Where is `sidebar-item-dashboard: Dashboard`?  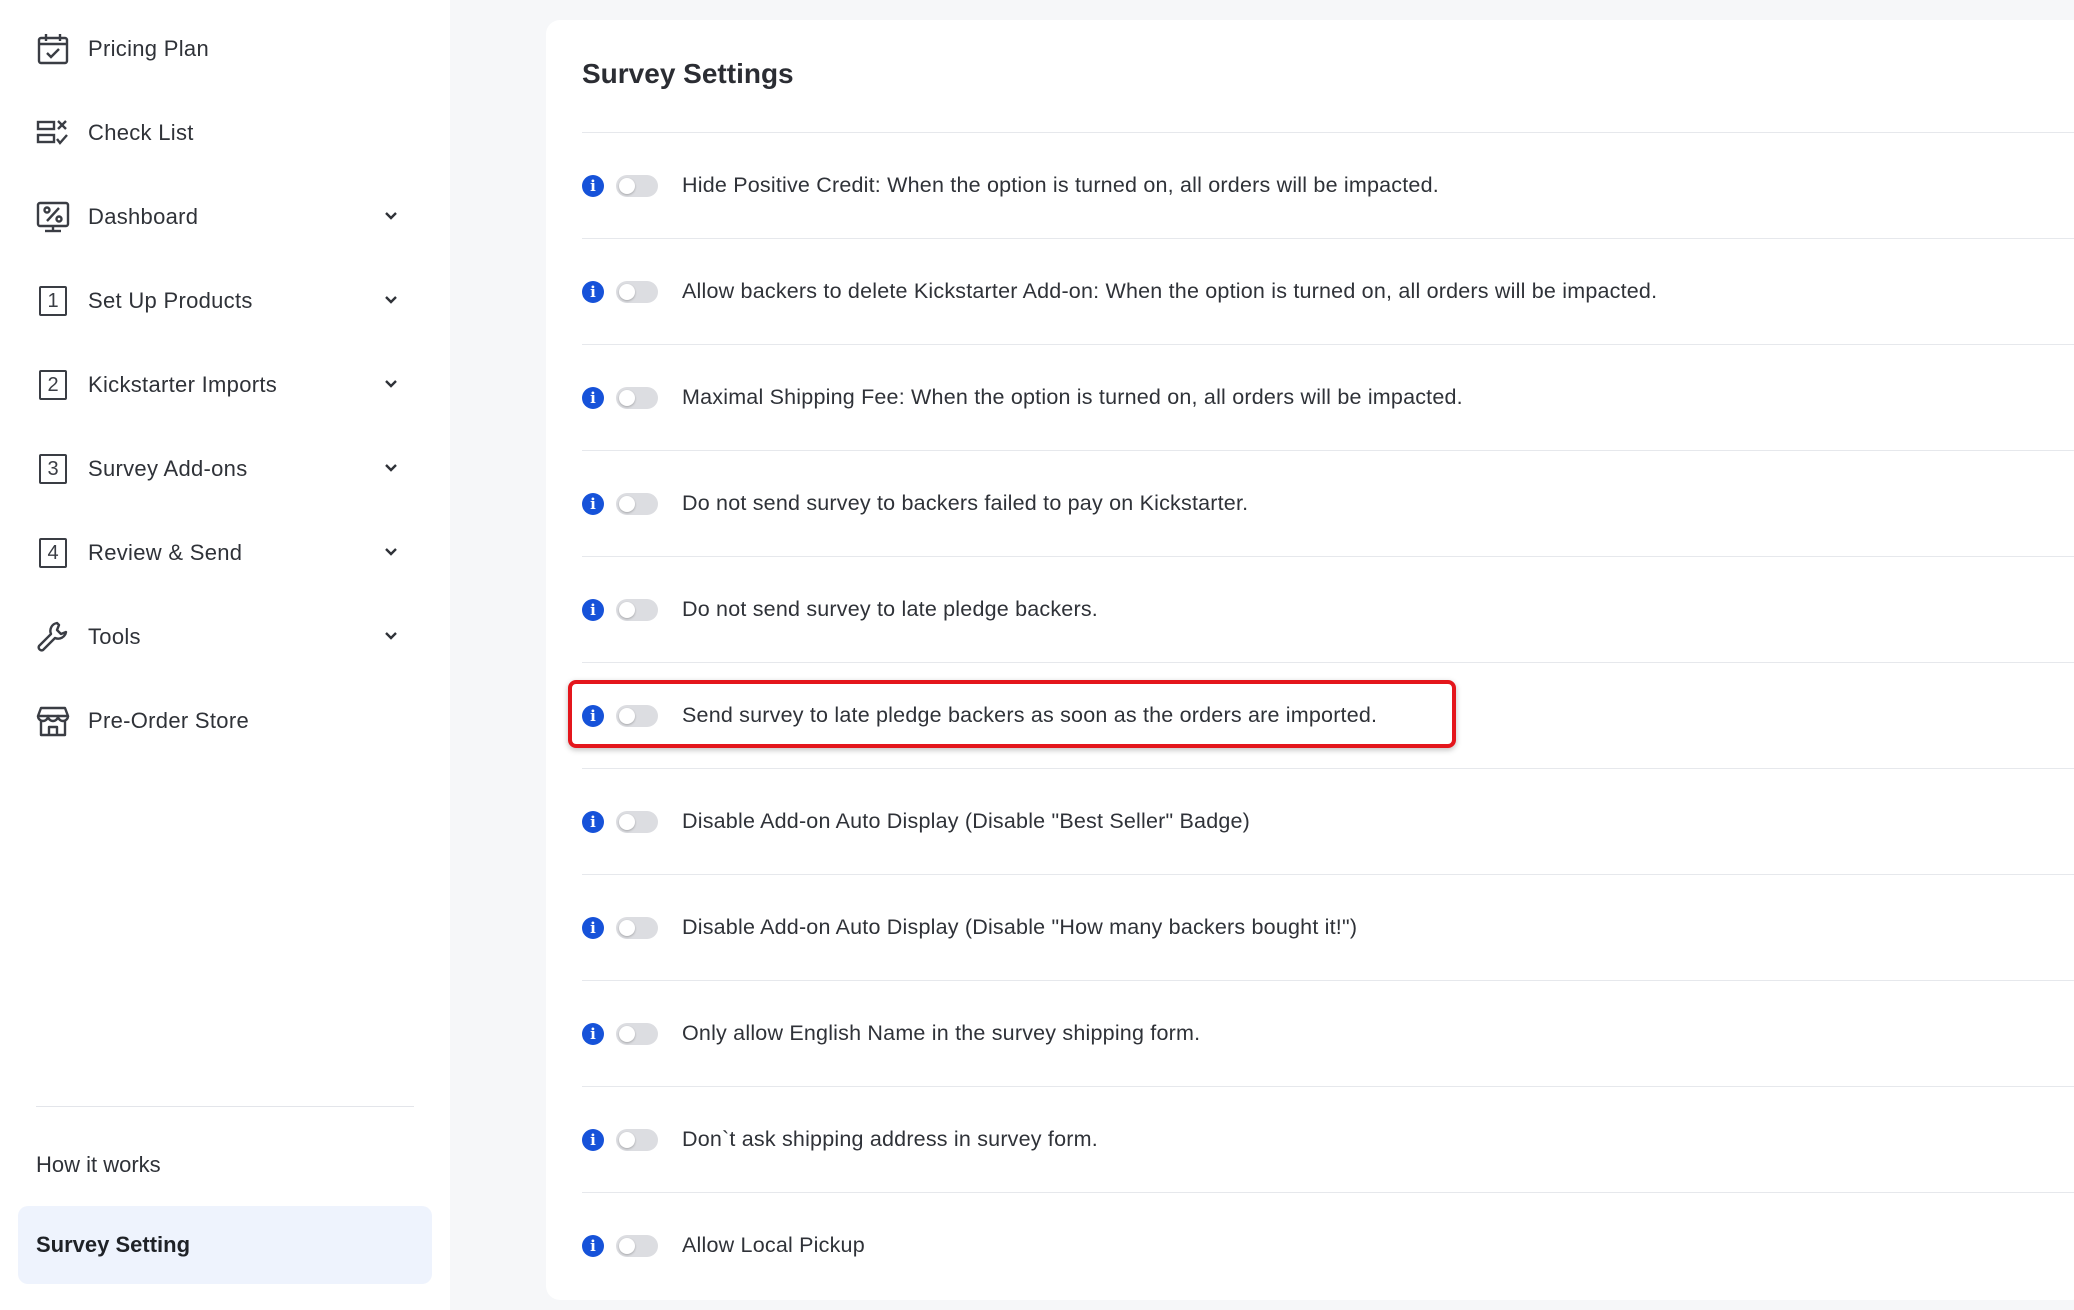
sidebar-item-dashboard: Dashboard is located at coordinates (226, 217).